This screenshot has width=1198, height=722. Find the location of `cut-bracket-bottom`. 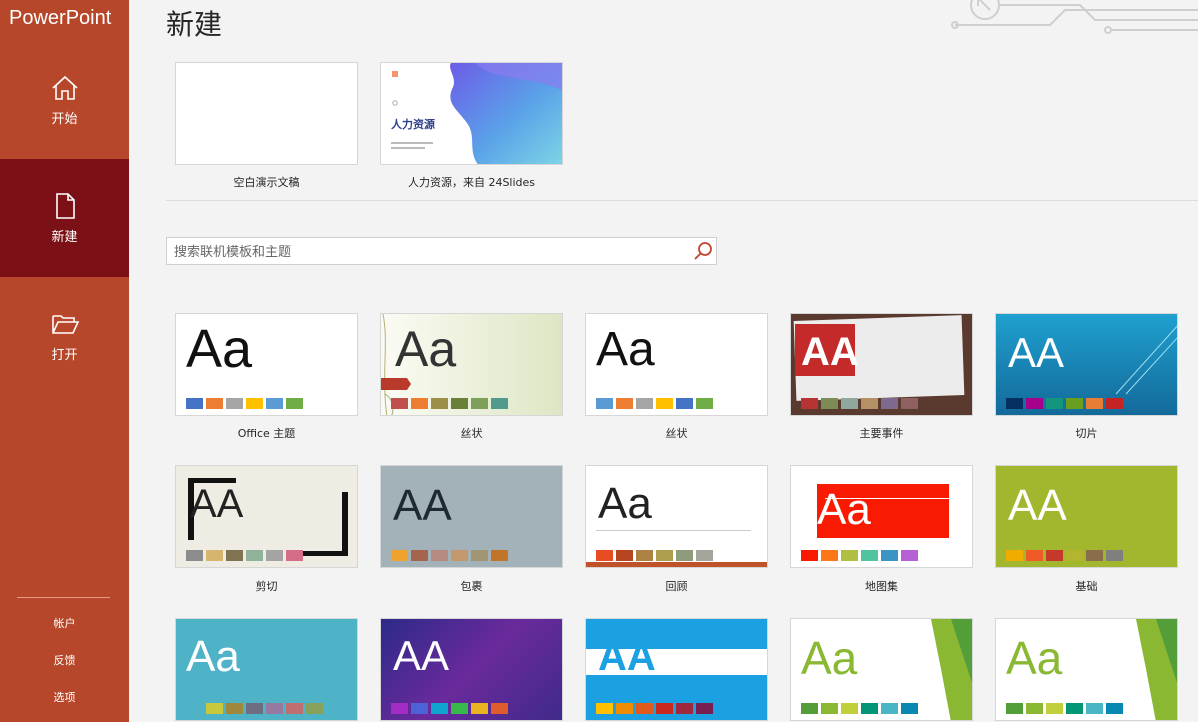

cut-bracket-bottom is located at coordinates (322, 553).